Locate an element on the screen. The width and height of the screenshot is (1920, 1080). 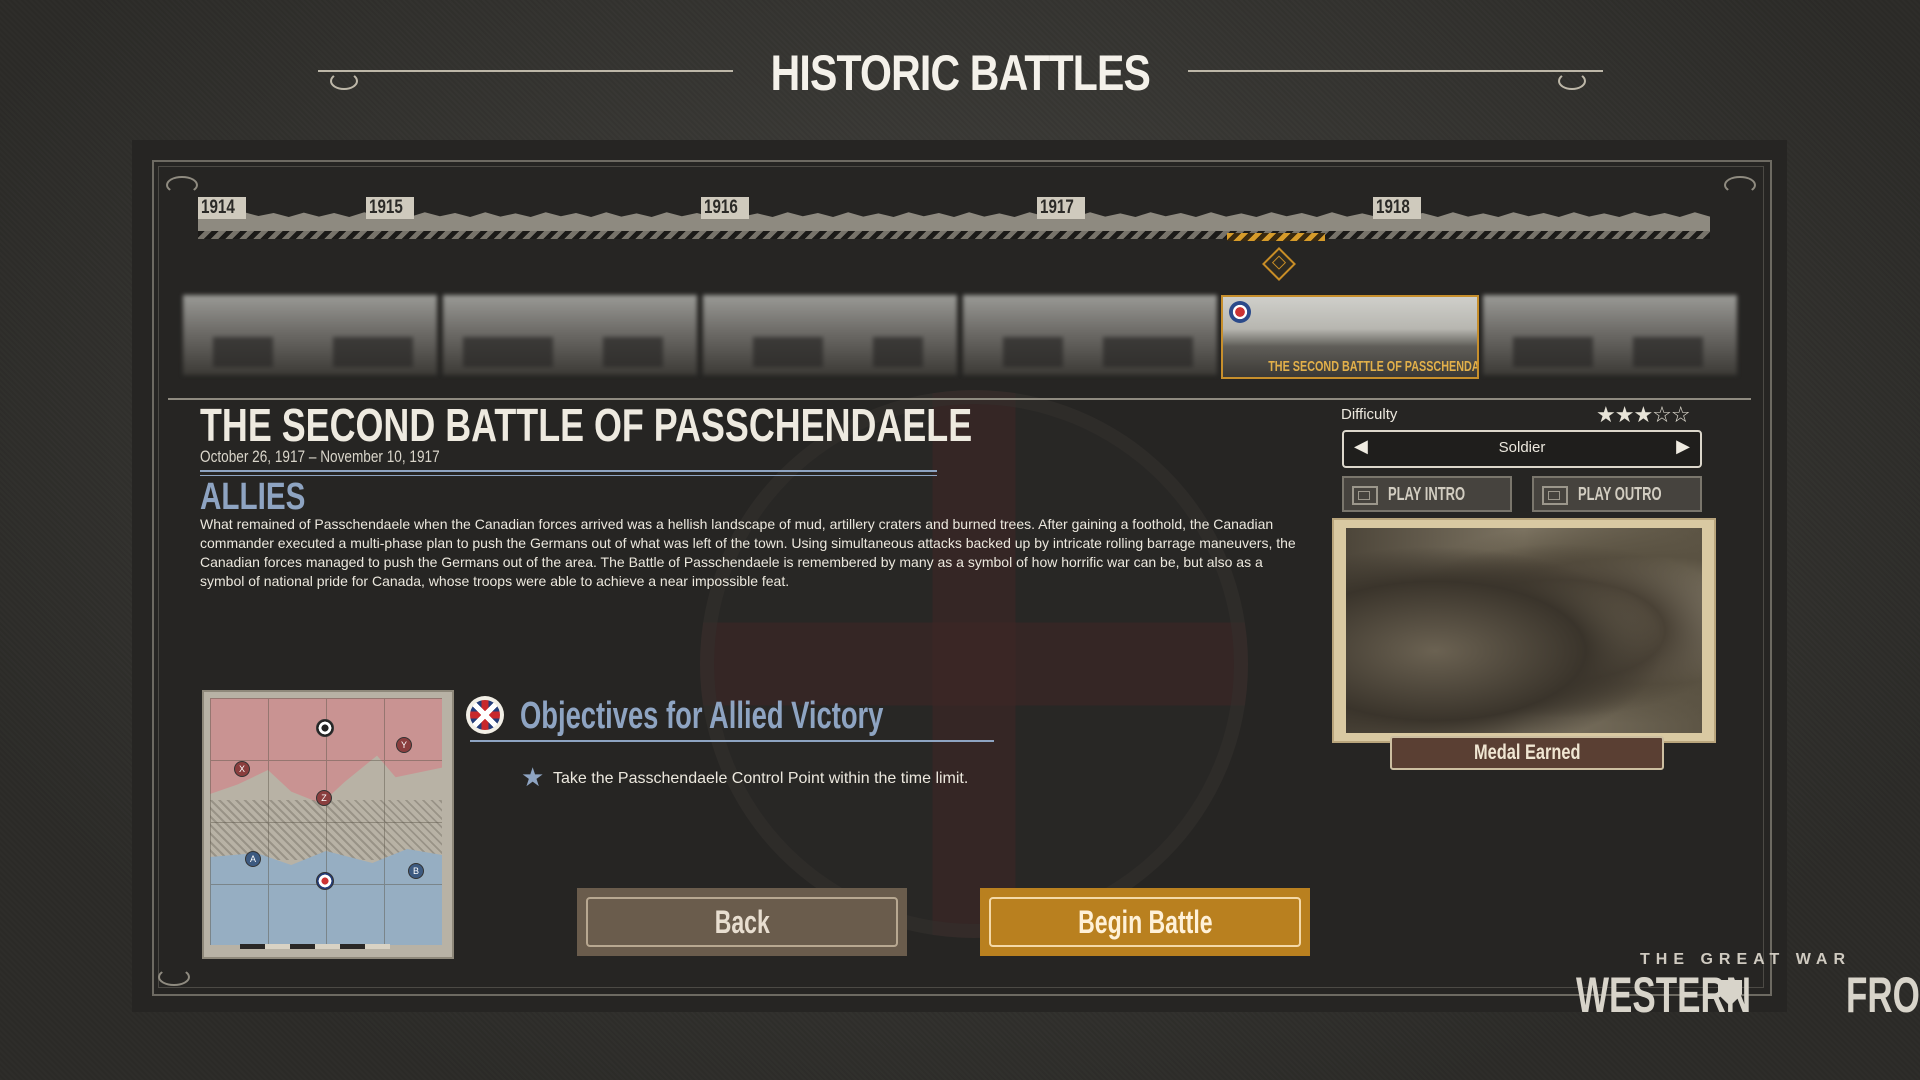
play-outro-button: PLAY OUTRO is located at coordinates (1617, 494).